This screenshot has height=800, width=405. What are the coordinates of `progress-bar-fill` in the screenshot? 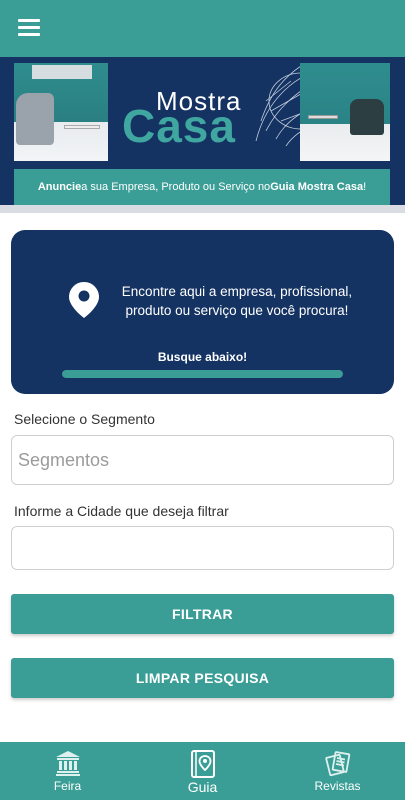 It's located at (202, 374).